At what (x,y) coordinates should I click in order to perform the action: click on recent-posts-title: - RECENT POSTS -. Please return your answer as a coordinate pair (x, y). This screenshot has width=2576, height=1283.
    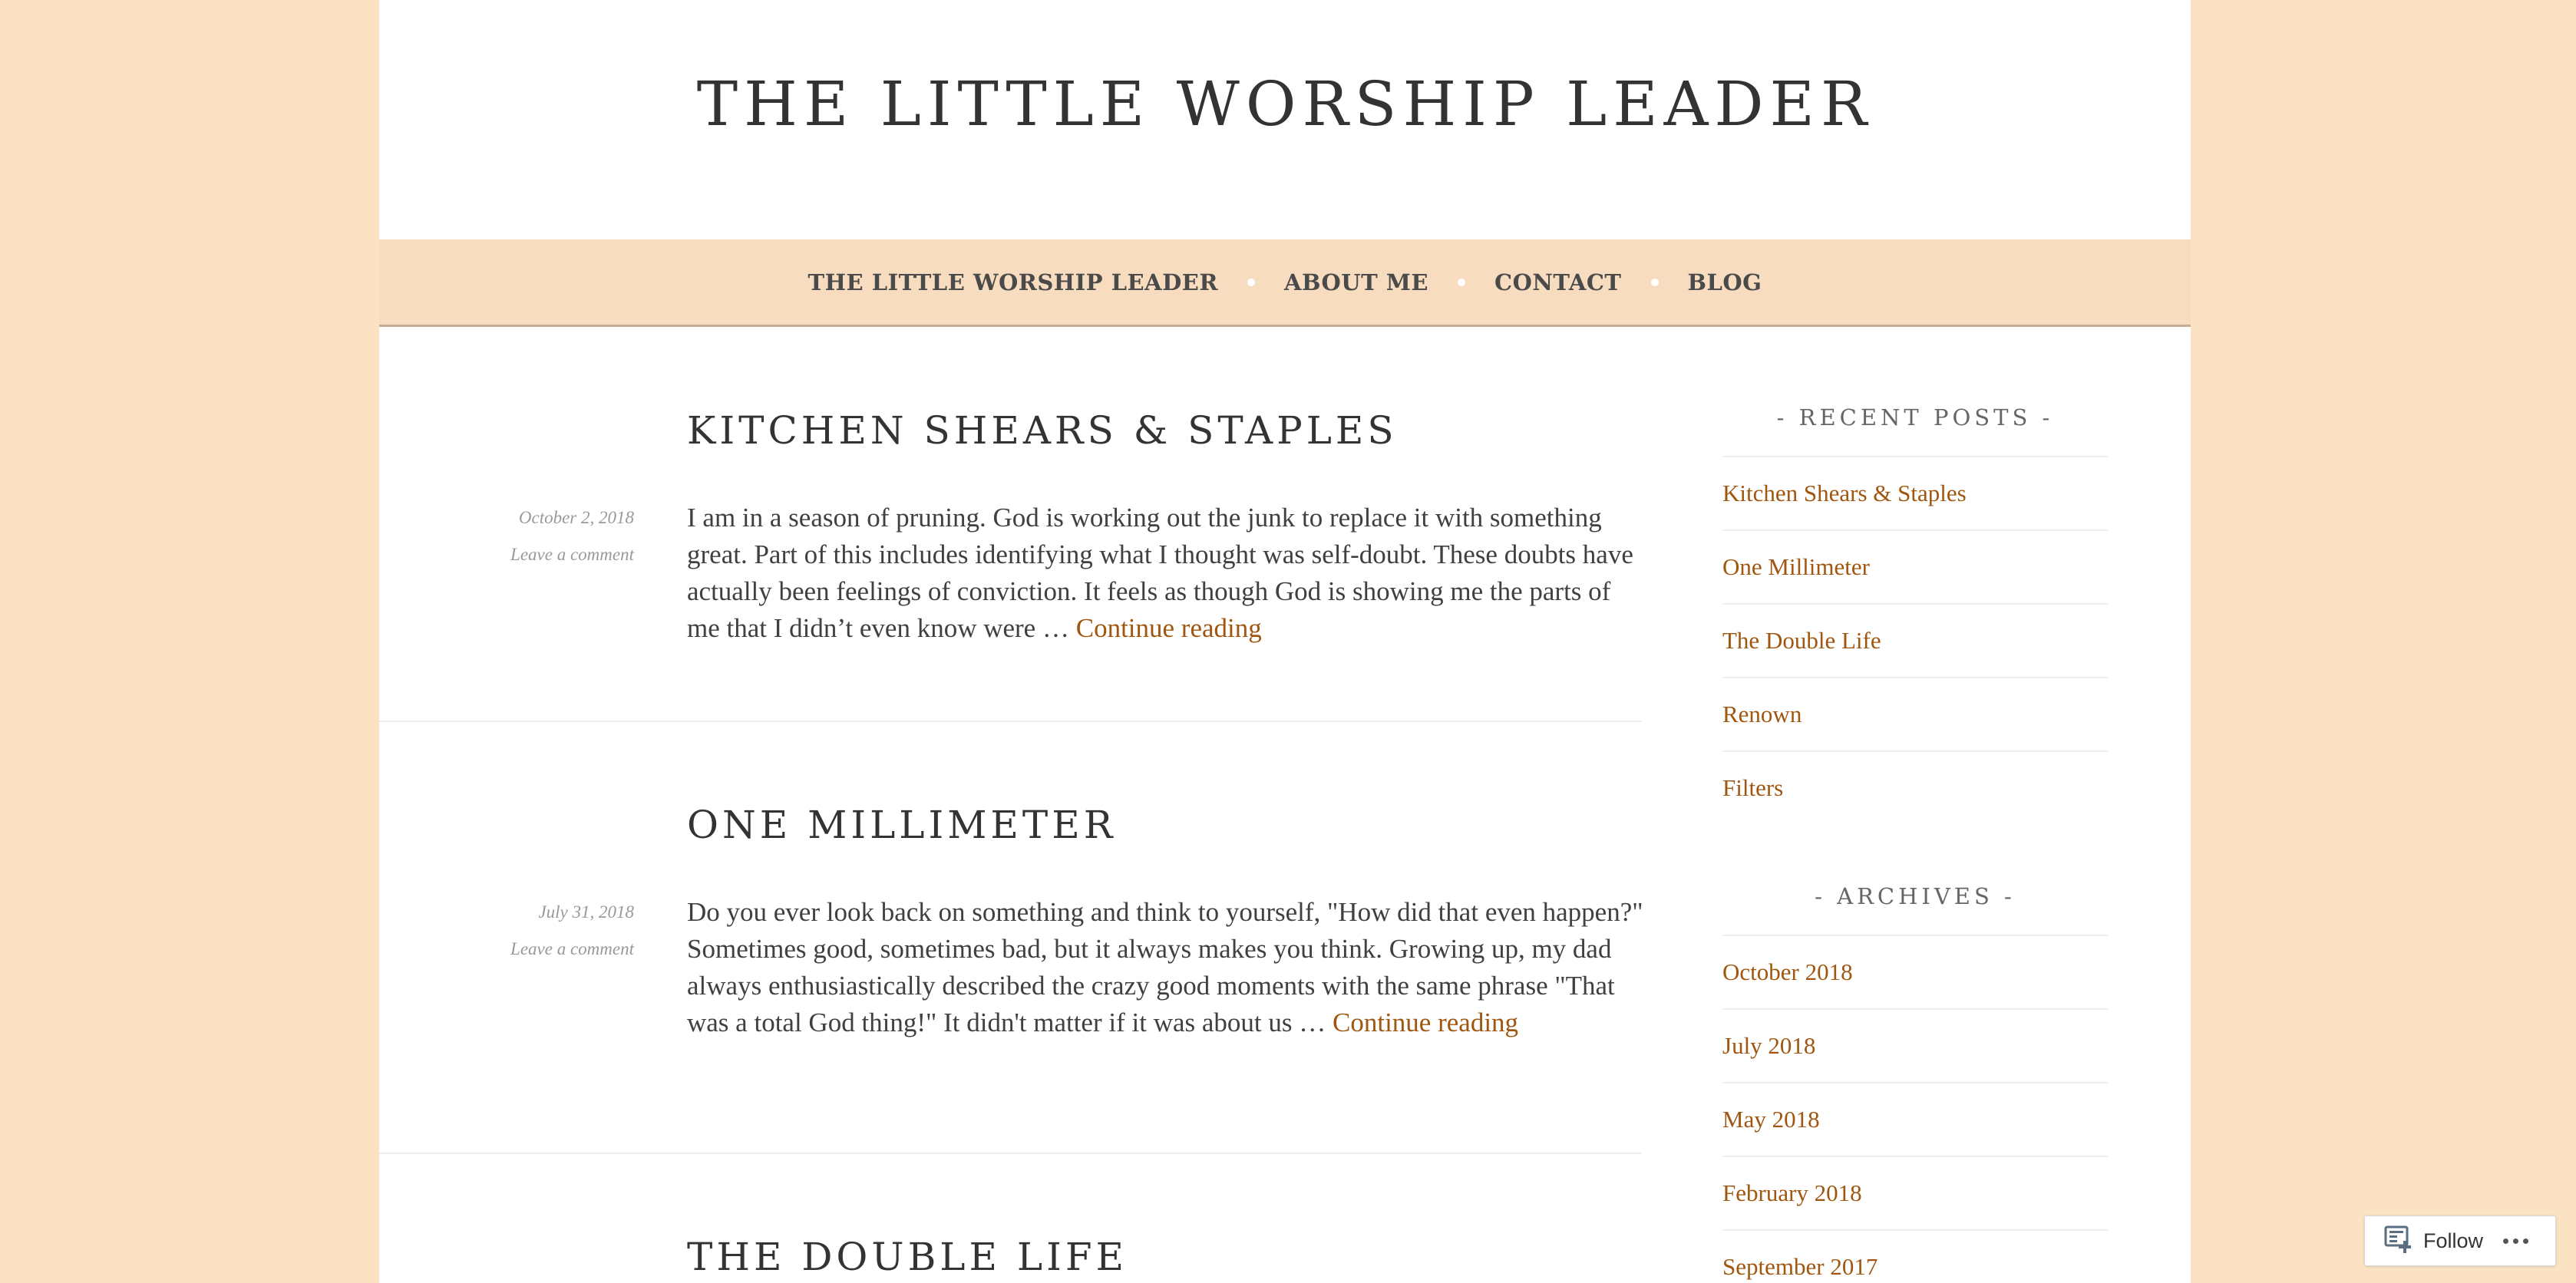
    Looking at the image, I should click on (1915, 417).